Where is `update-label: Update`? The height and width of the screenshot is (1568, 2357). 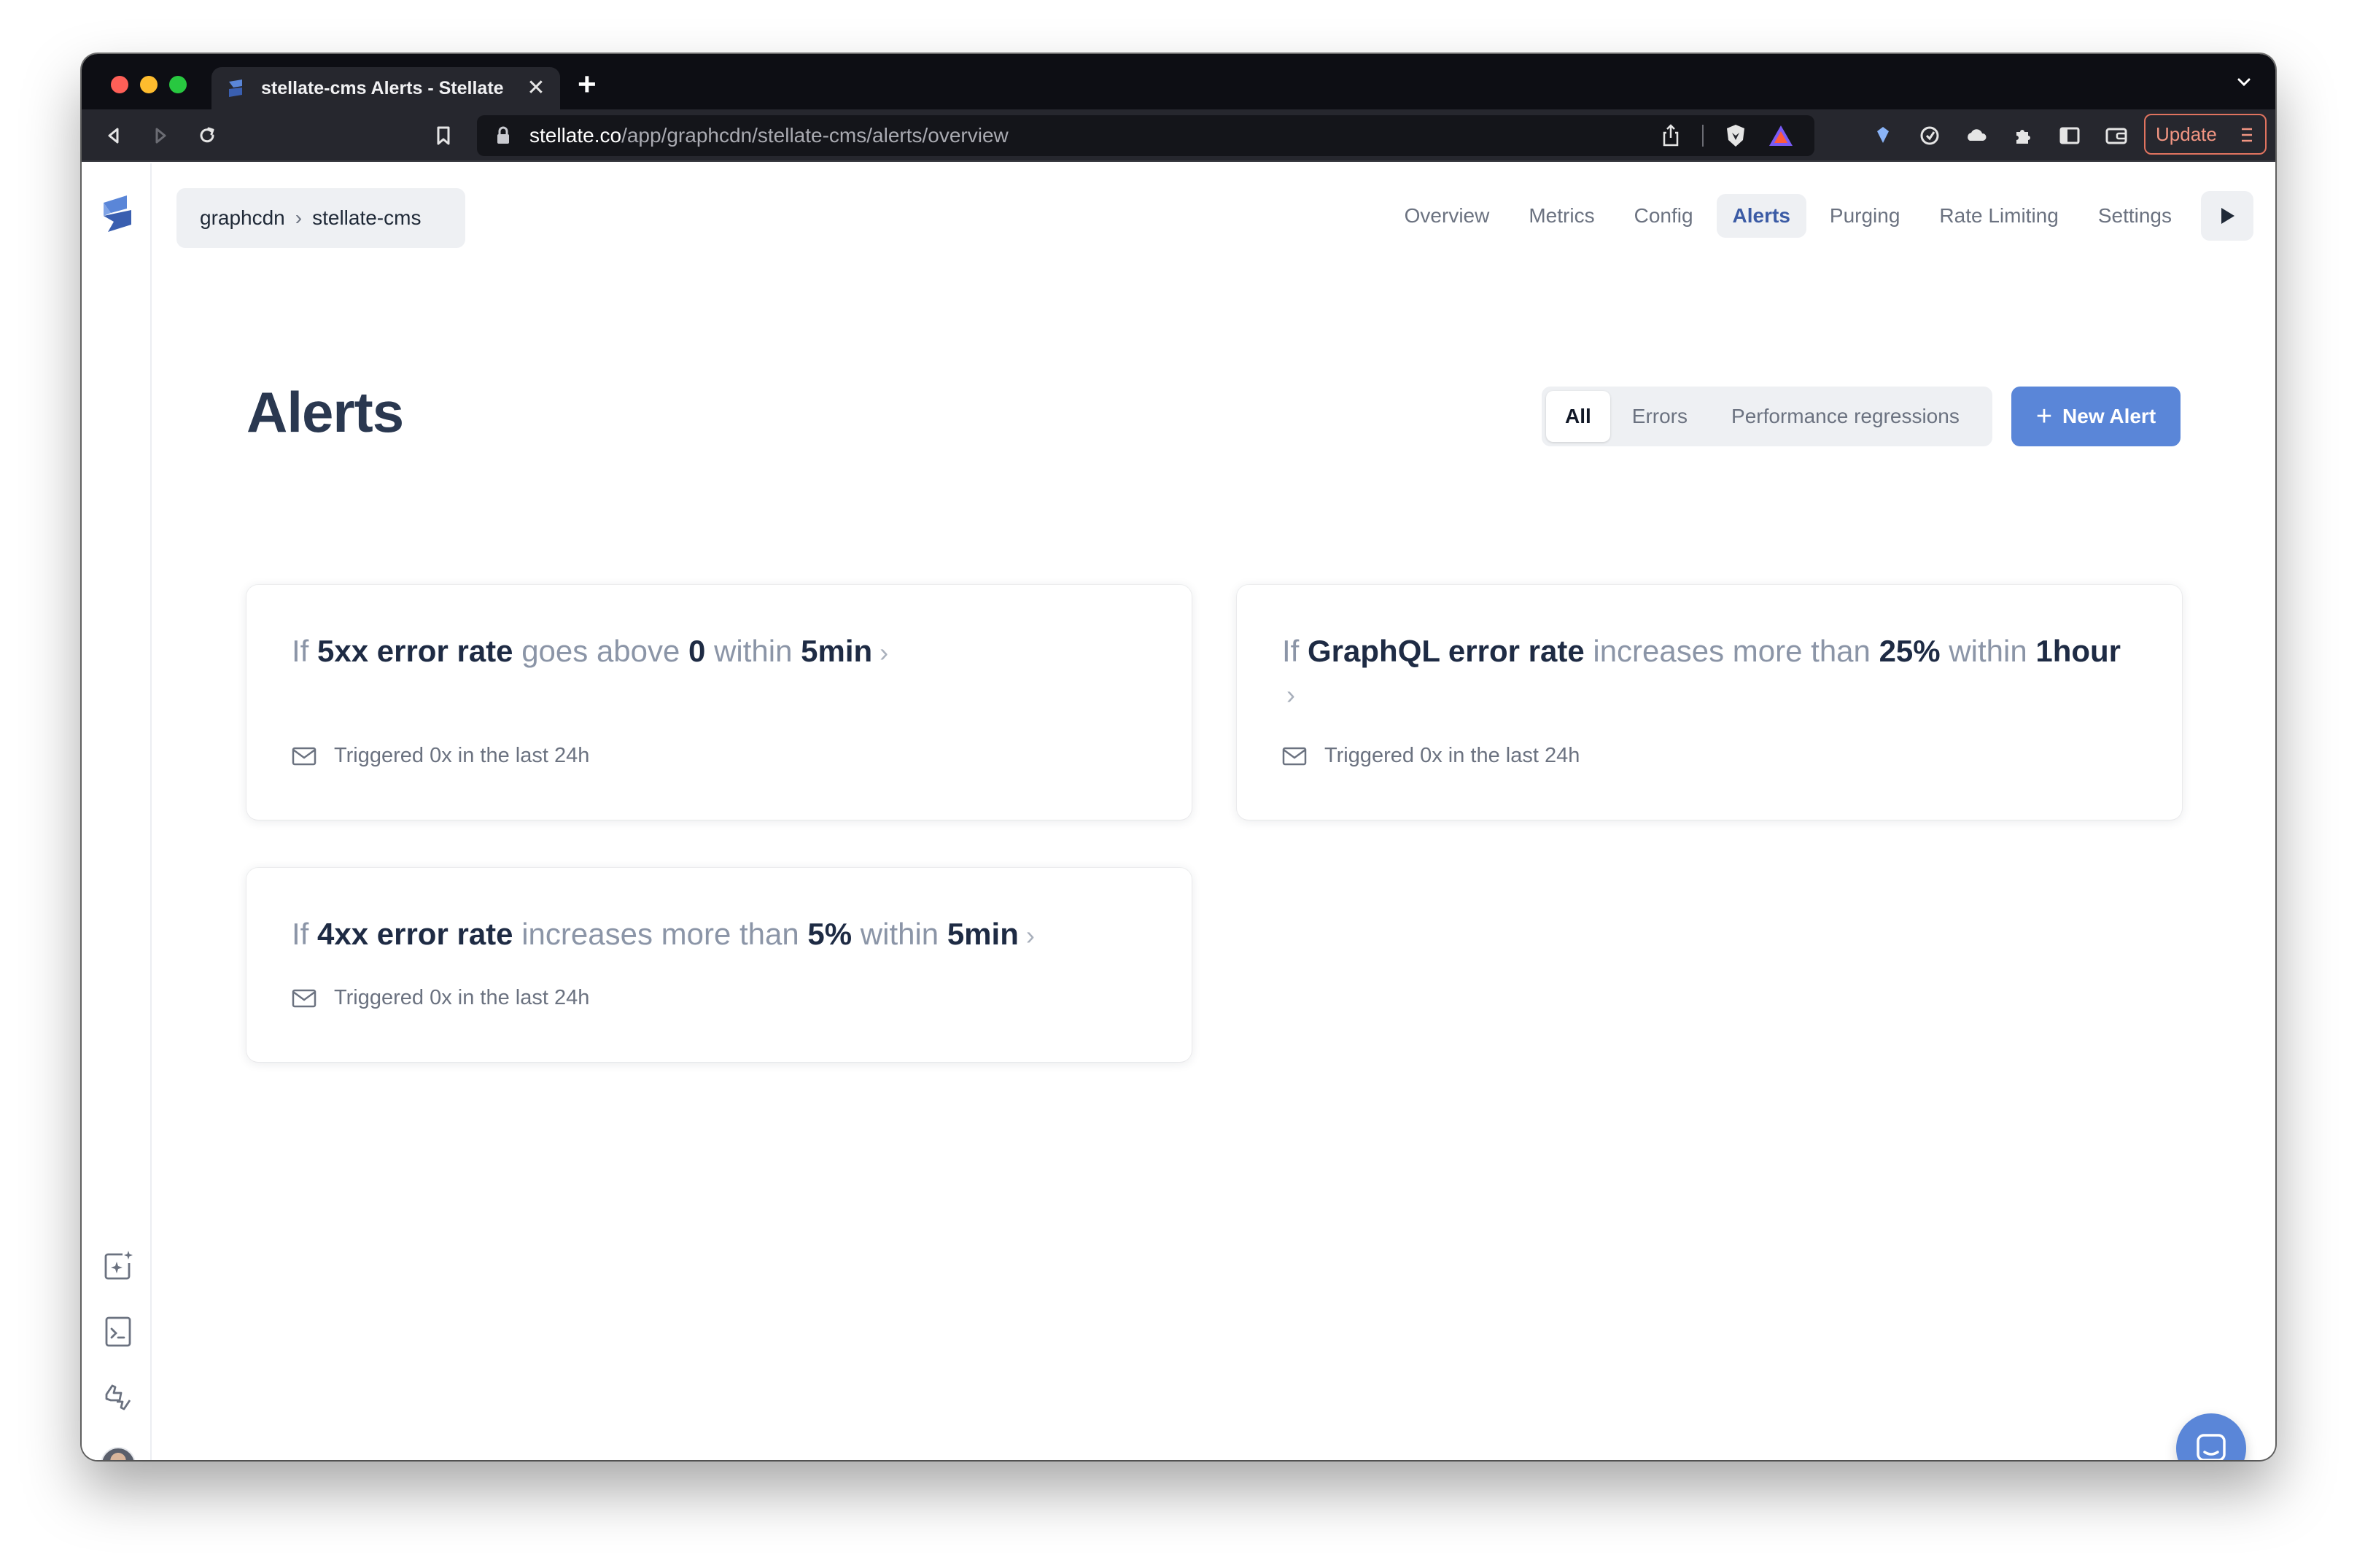 update-label: Update is located at coordinates (2186, 134).